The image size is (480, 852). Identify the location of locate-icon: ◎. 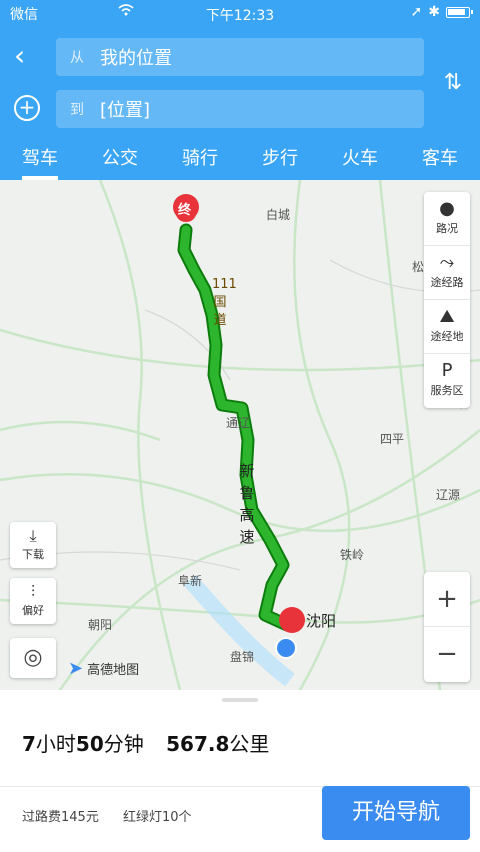
(33, 657).